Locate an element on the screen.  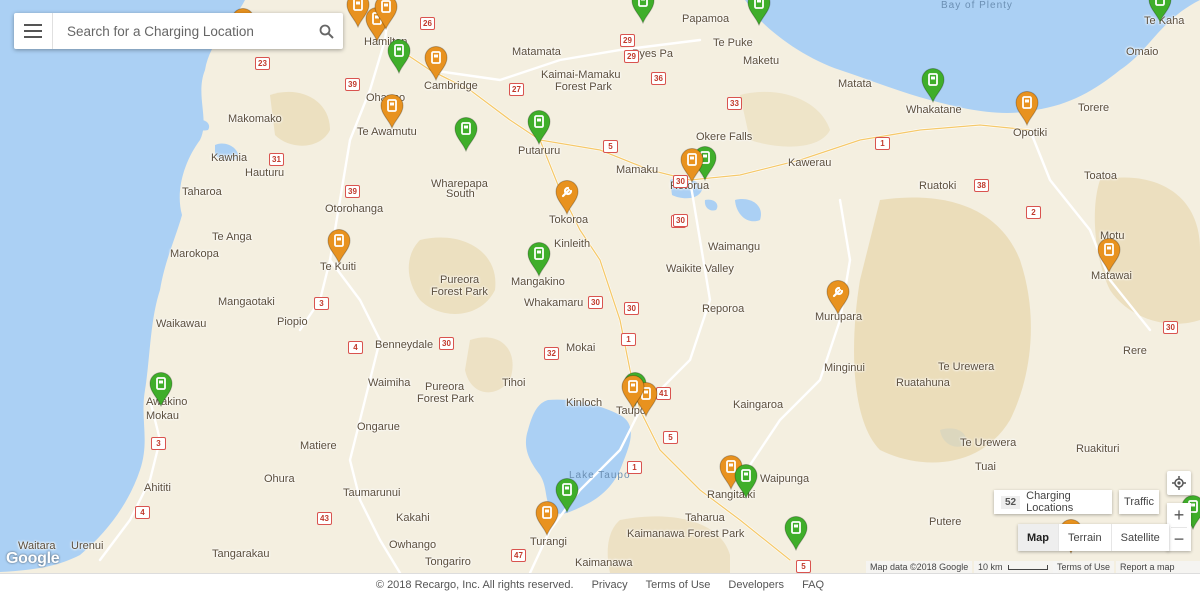
map-terms-link: Terms of Use is located at coordinates (1084, 567).